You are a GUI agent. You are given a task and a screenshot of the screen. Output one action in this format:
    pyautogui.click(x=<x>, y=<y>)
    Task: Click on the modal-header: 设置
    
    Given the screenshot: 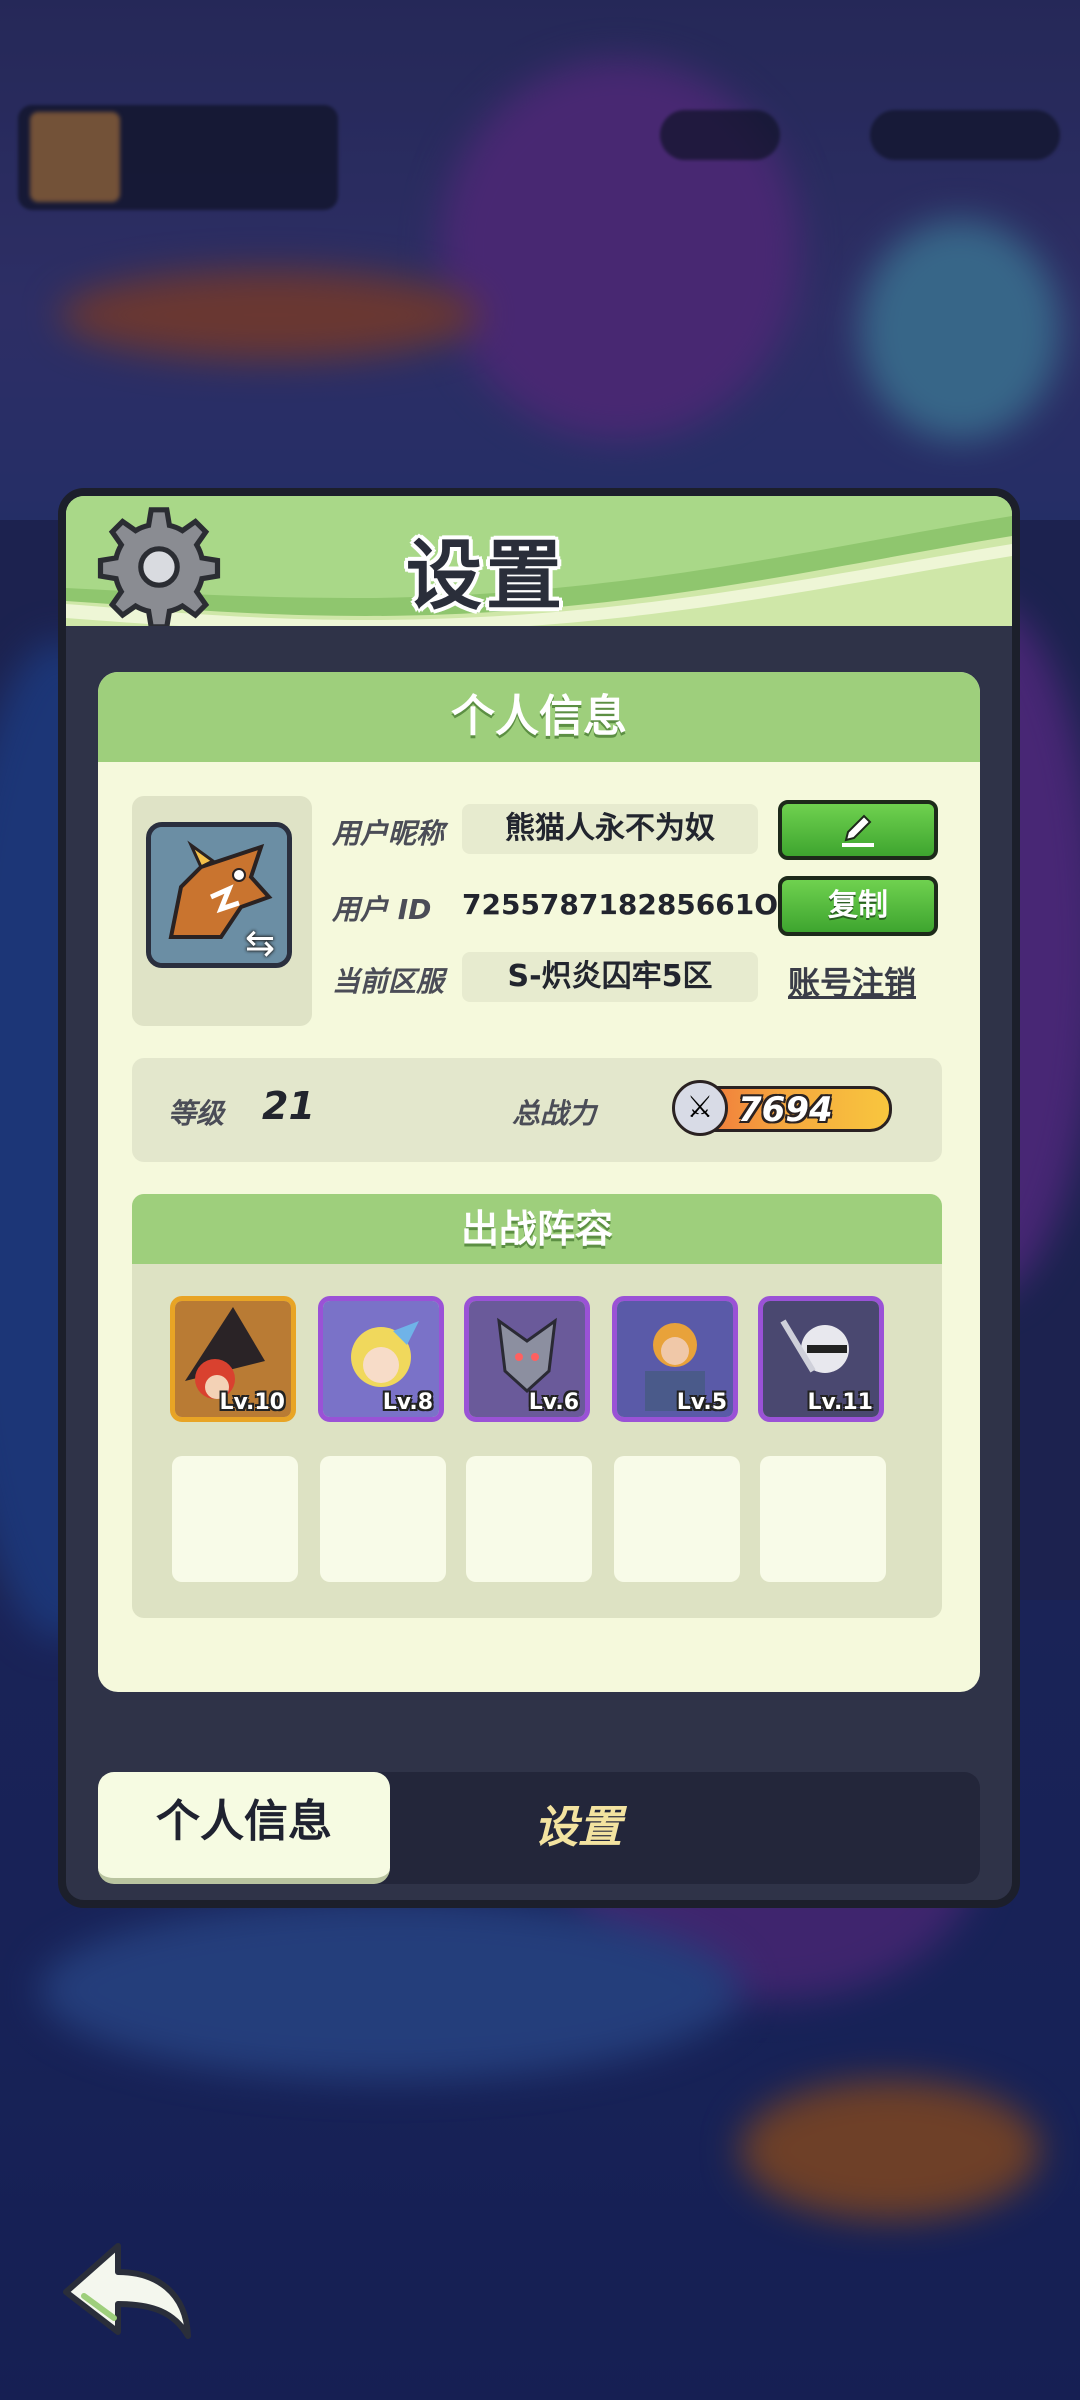 What is the action you would take?
    pyautogui.click(x=539, y=561)
    